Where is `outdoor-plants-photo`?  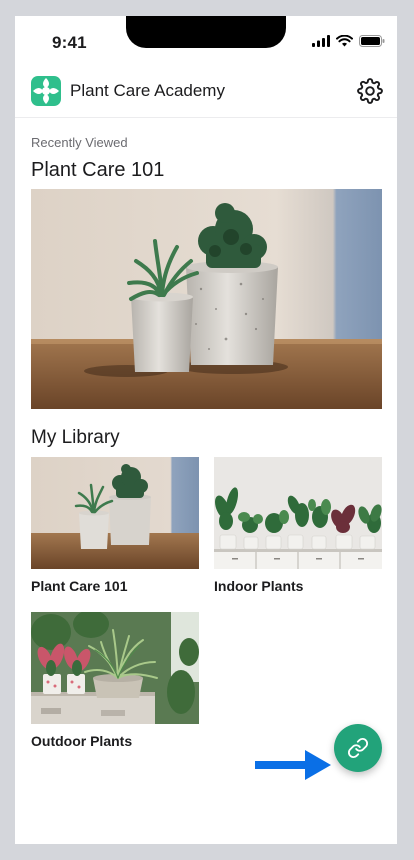 outdoor-plants-photo is located at coordinates (115, 668).